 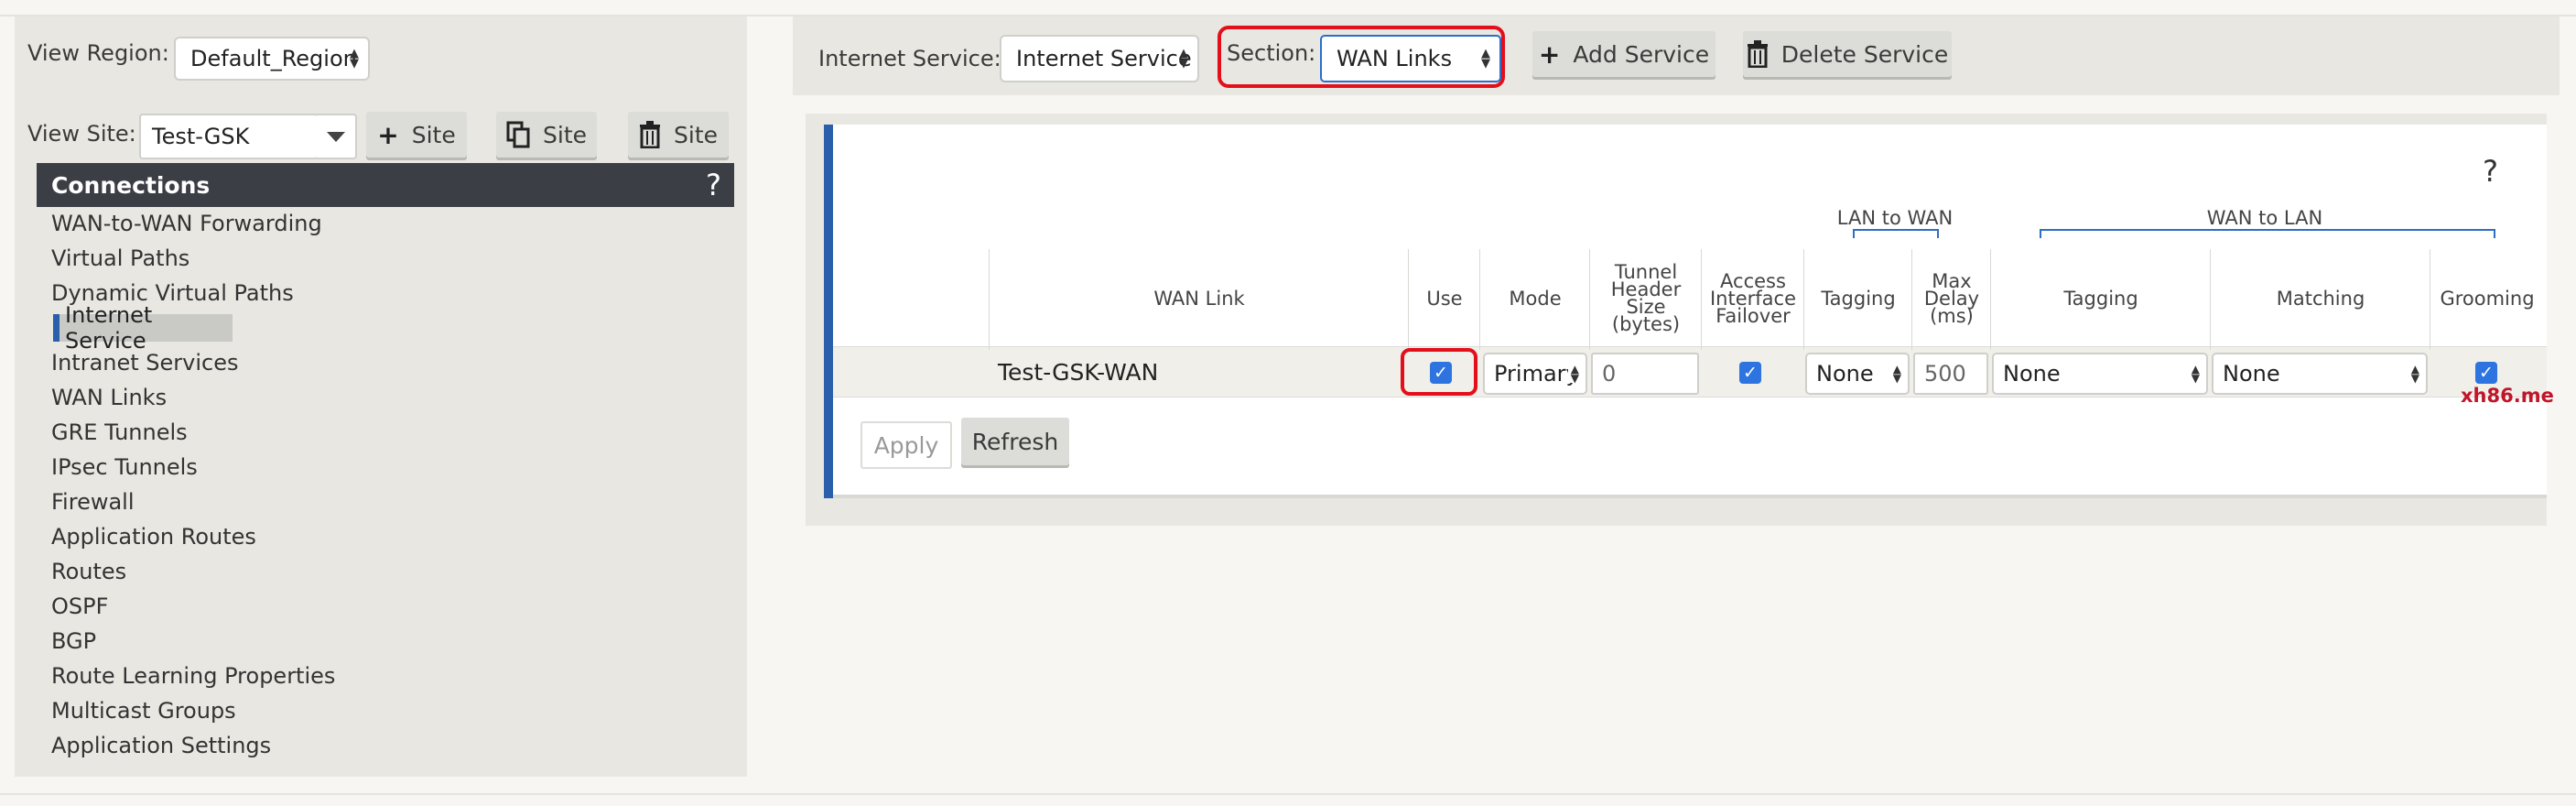 I want to click on nav-item-virtual-paths: Virtual Paths, so click(x=120, y=258).